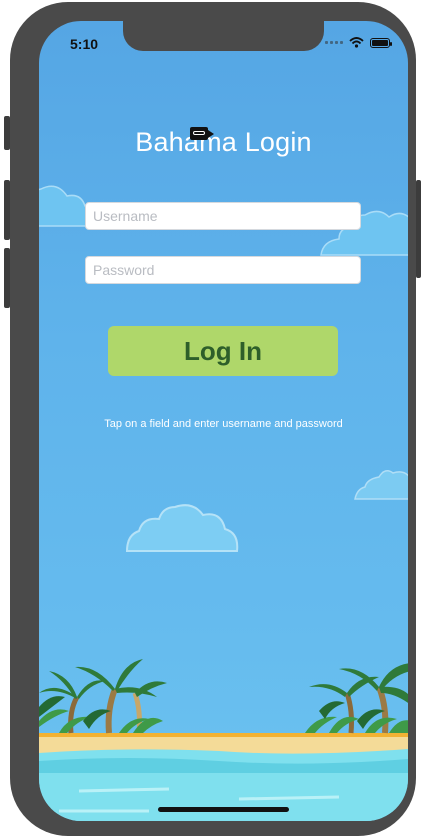 The height and width of the screenshot is (838, 426). I want to click on cloud-center, so click(182, 528).